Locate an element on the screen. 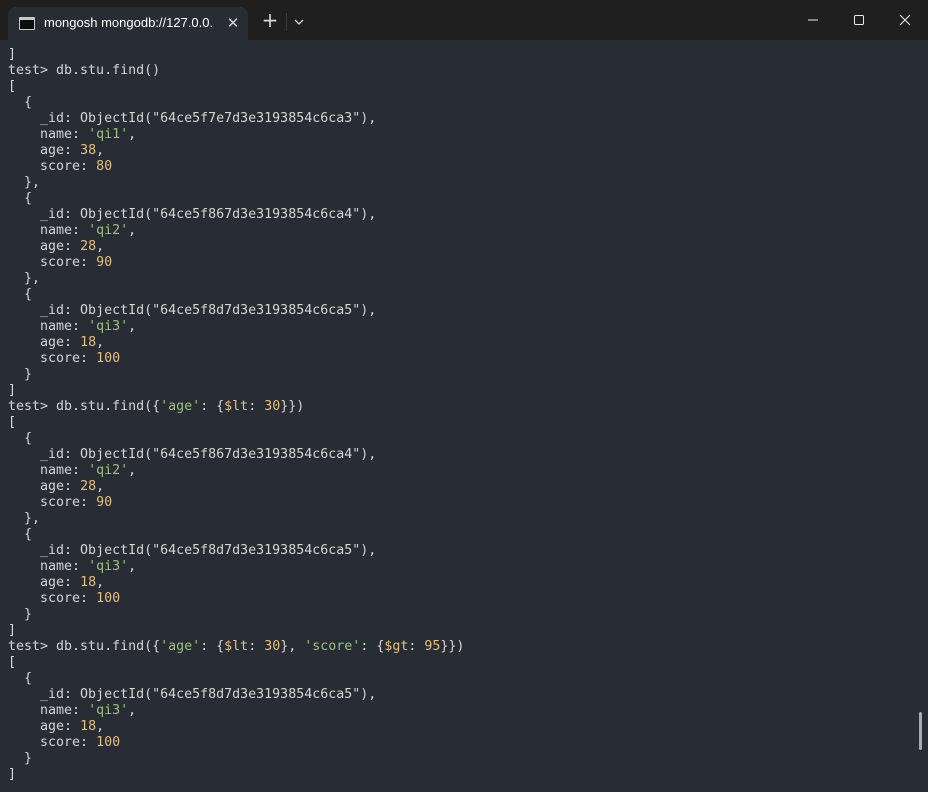 The height and width of the screenshot is (792, 928). terminal-text: $gt is located at coordinates (396, 646).